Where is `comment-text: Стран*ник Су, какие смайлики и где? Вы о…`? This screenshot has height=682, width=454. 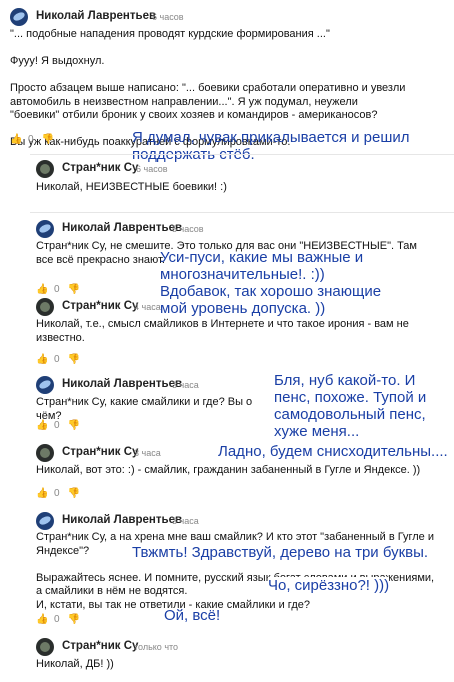
comment-text: Стран*ник Су, какие смайлики и где? Вы о… is located at coordinates (144, 409).